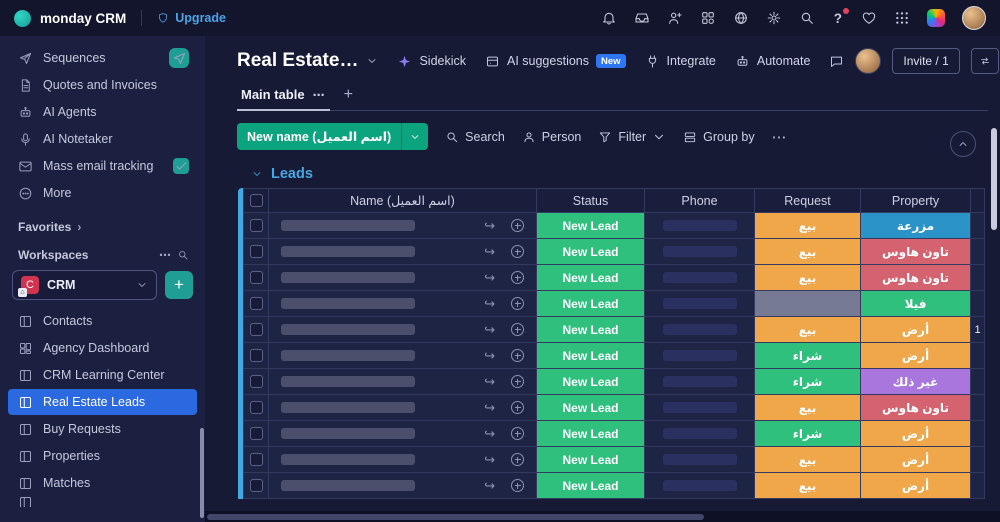  Describe the element at coordinates (994, 179) in the screenshot. I see `vertical-scrollbar` at that location.